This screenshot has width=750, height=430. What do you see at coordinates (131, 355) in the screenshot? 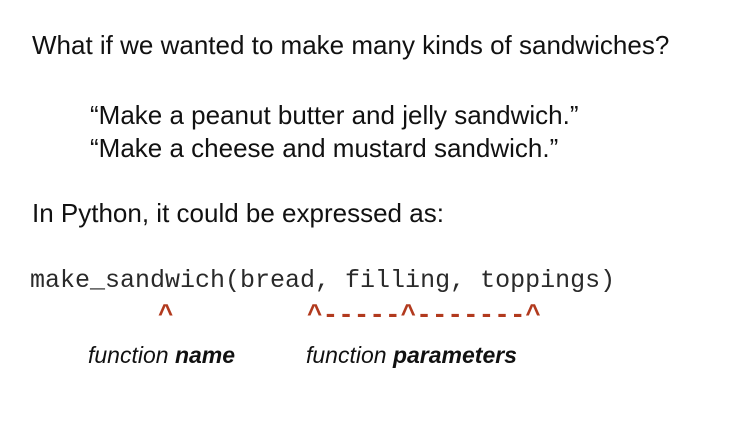
I see `function-name-label-prefix: function` at bounding box center [131, 355].